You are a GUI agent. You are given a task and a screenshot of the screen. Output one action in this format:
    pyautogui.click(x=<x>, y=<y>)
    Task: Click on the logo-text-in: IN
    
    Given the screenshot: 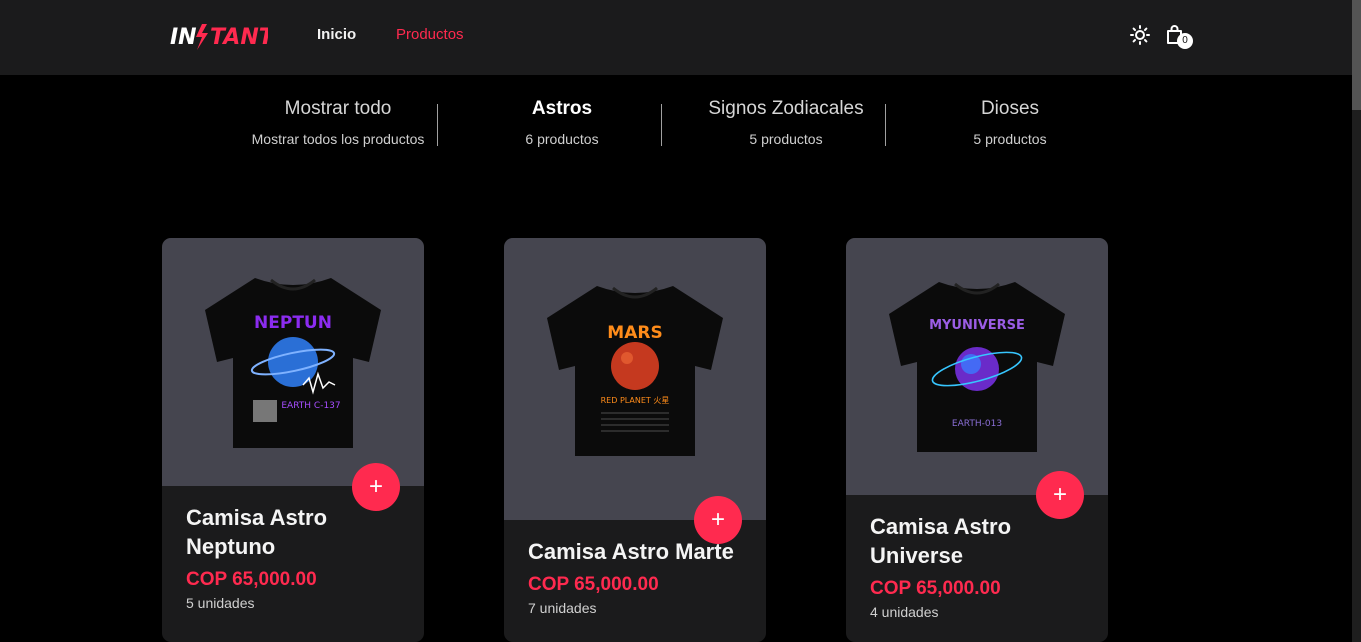 What is the action you would take?
    pyautogui.click(x=183, y=37)
    